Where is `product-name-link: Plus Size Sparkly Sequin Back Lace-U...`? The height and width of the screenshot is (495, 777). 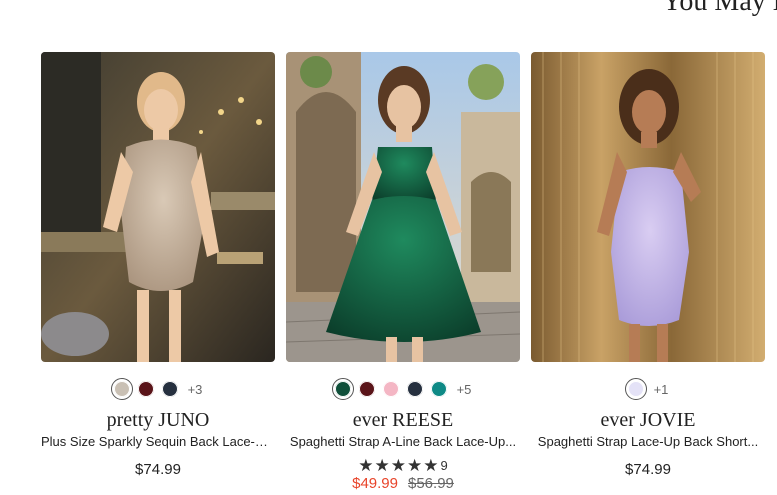
product-name-link: Plus Size Sparkly Sequin Back Lace-U... is located at coordinates (158, 441).